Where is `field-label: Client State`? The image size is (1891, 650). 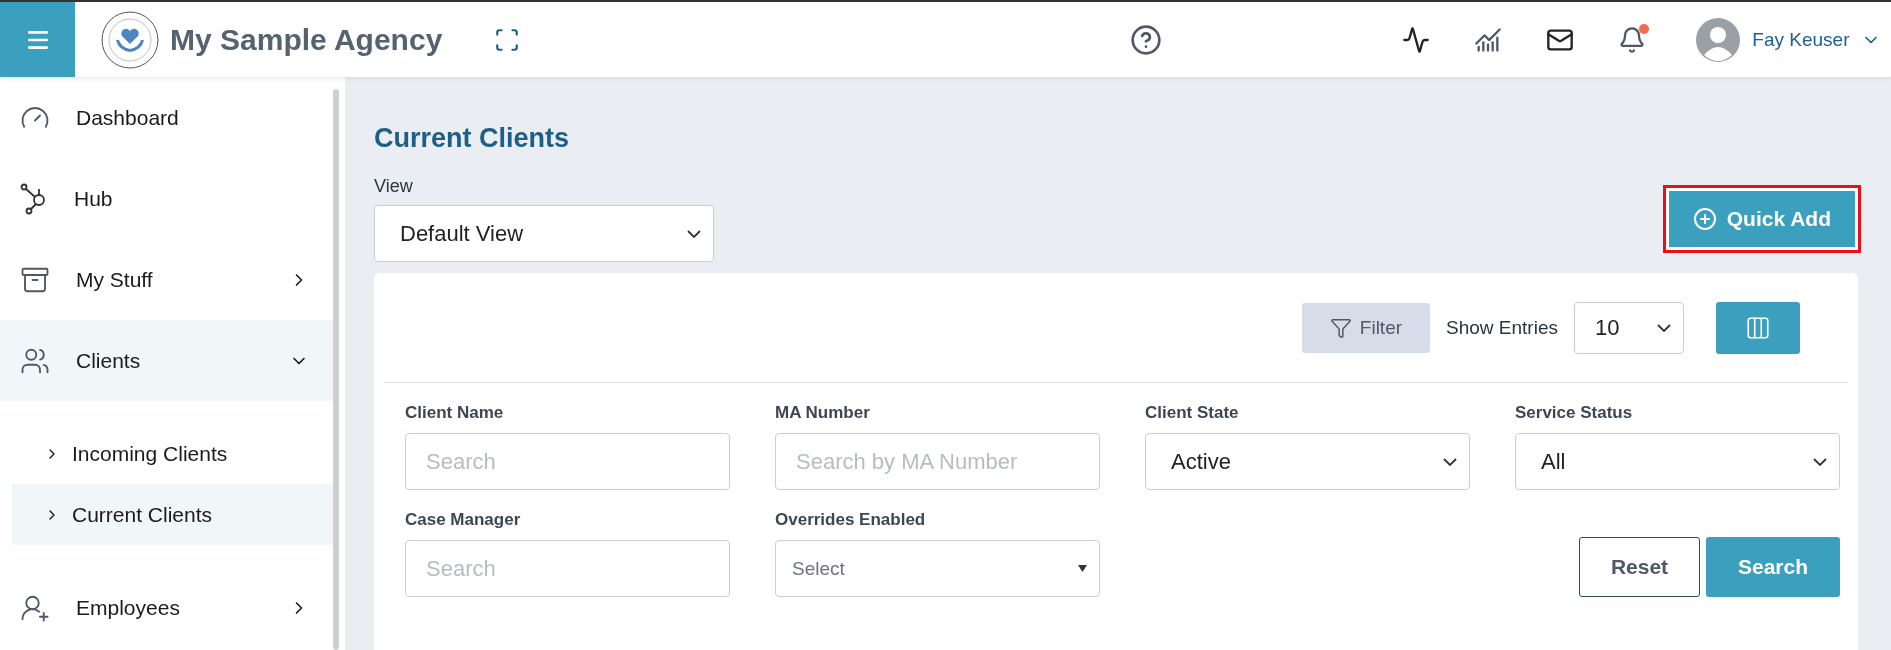
field-label: Client State is located at coordinates (1192, 413).